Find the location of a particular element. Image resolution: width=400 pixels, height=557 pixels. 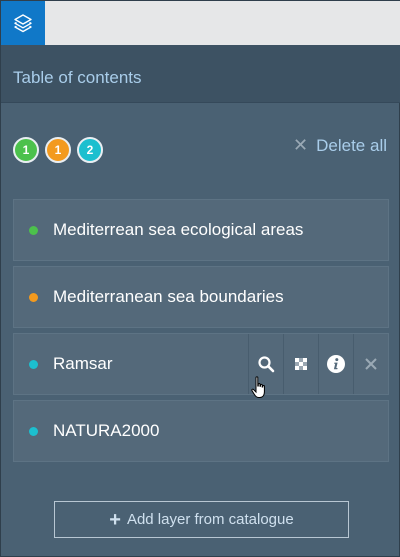

layer-item: NATURA2000 is located at coordinates (201, 431).